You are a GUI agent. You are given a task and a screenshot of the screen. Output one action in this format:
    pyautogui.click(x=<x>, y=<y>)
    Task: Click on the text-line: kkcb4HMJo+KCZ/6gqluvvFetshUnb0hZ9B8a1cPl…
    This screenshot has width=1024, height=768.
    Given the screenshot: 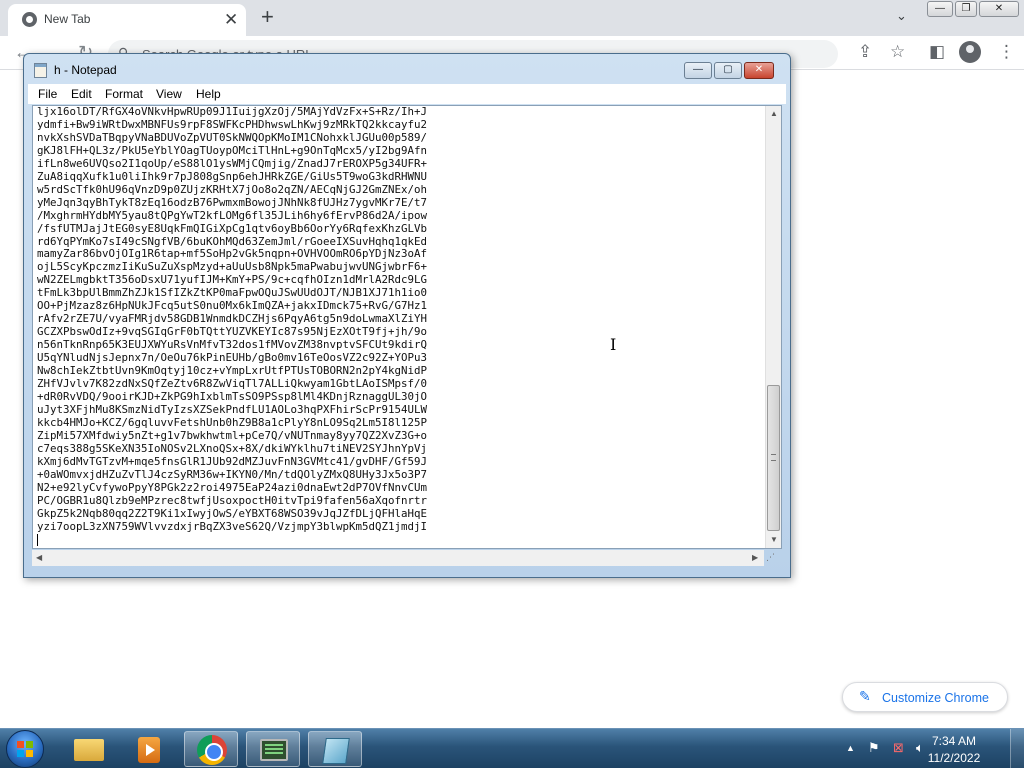 What is the action you would take?
    pyautogui.click(x=232, y=422)
    